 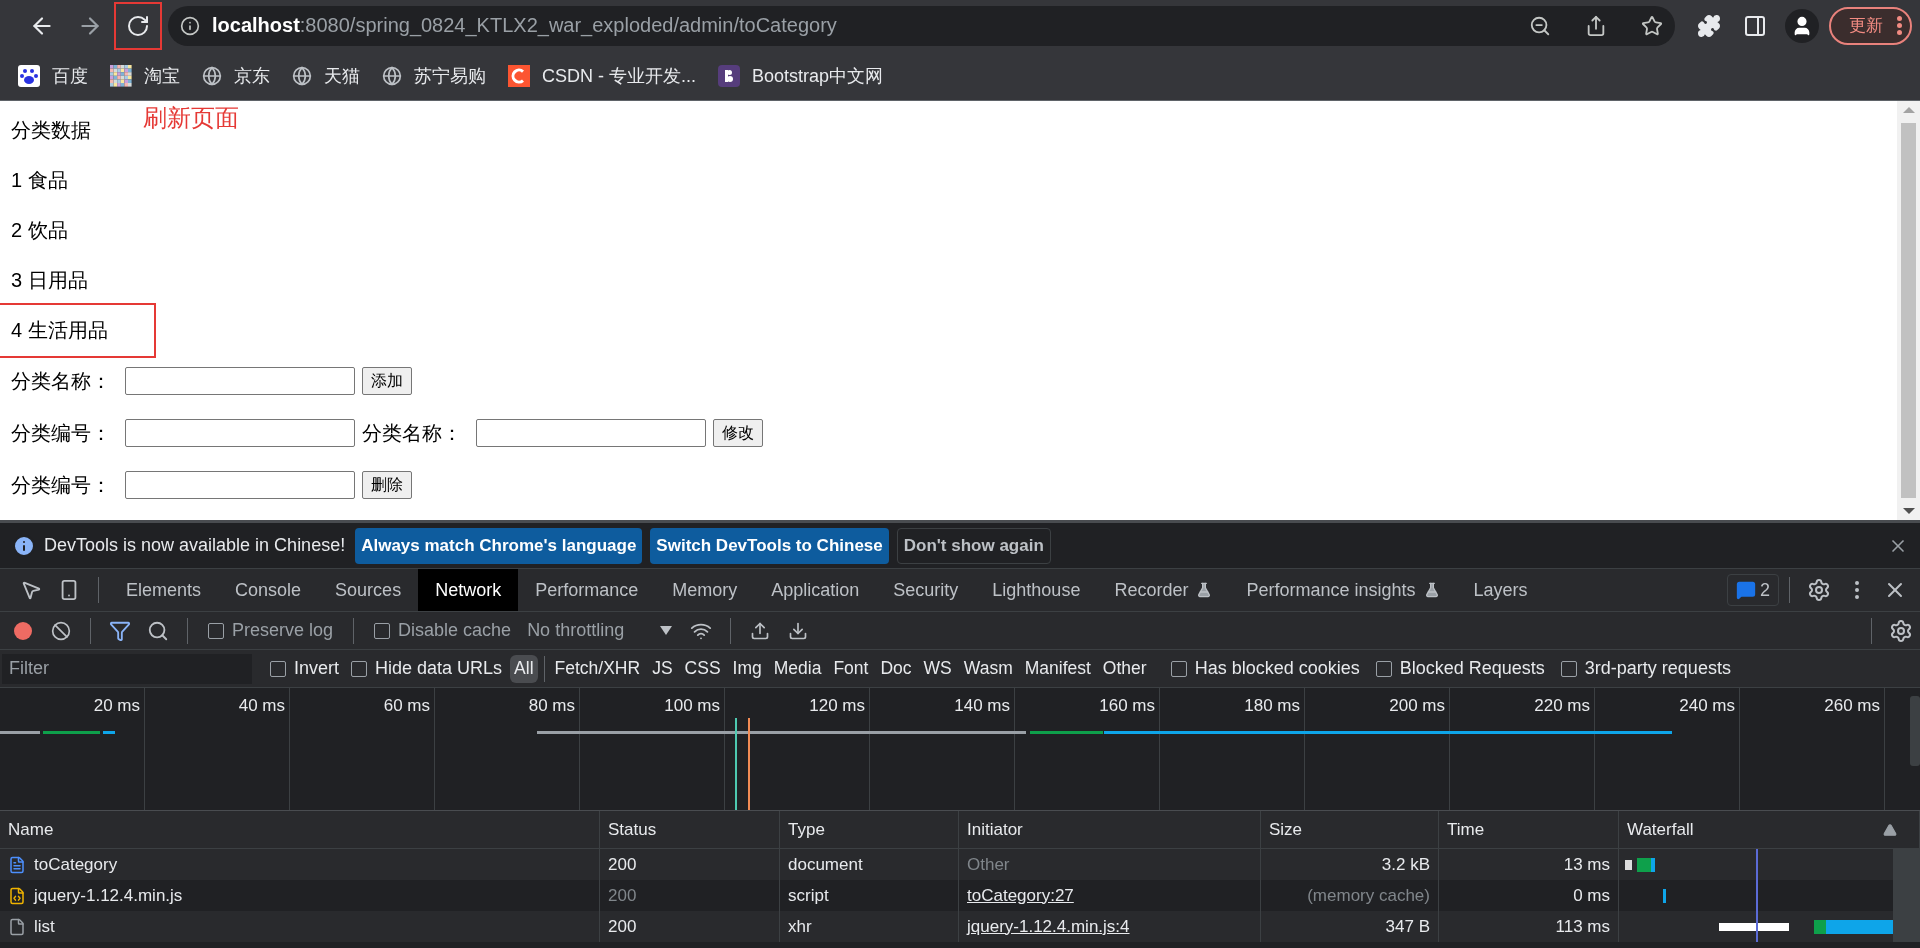 What do you see at coordinates (1350, 829) in the screenshot?
I see `column-header: Size` at bounding box center [1350, 829].